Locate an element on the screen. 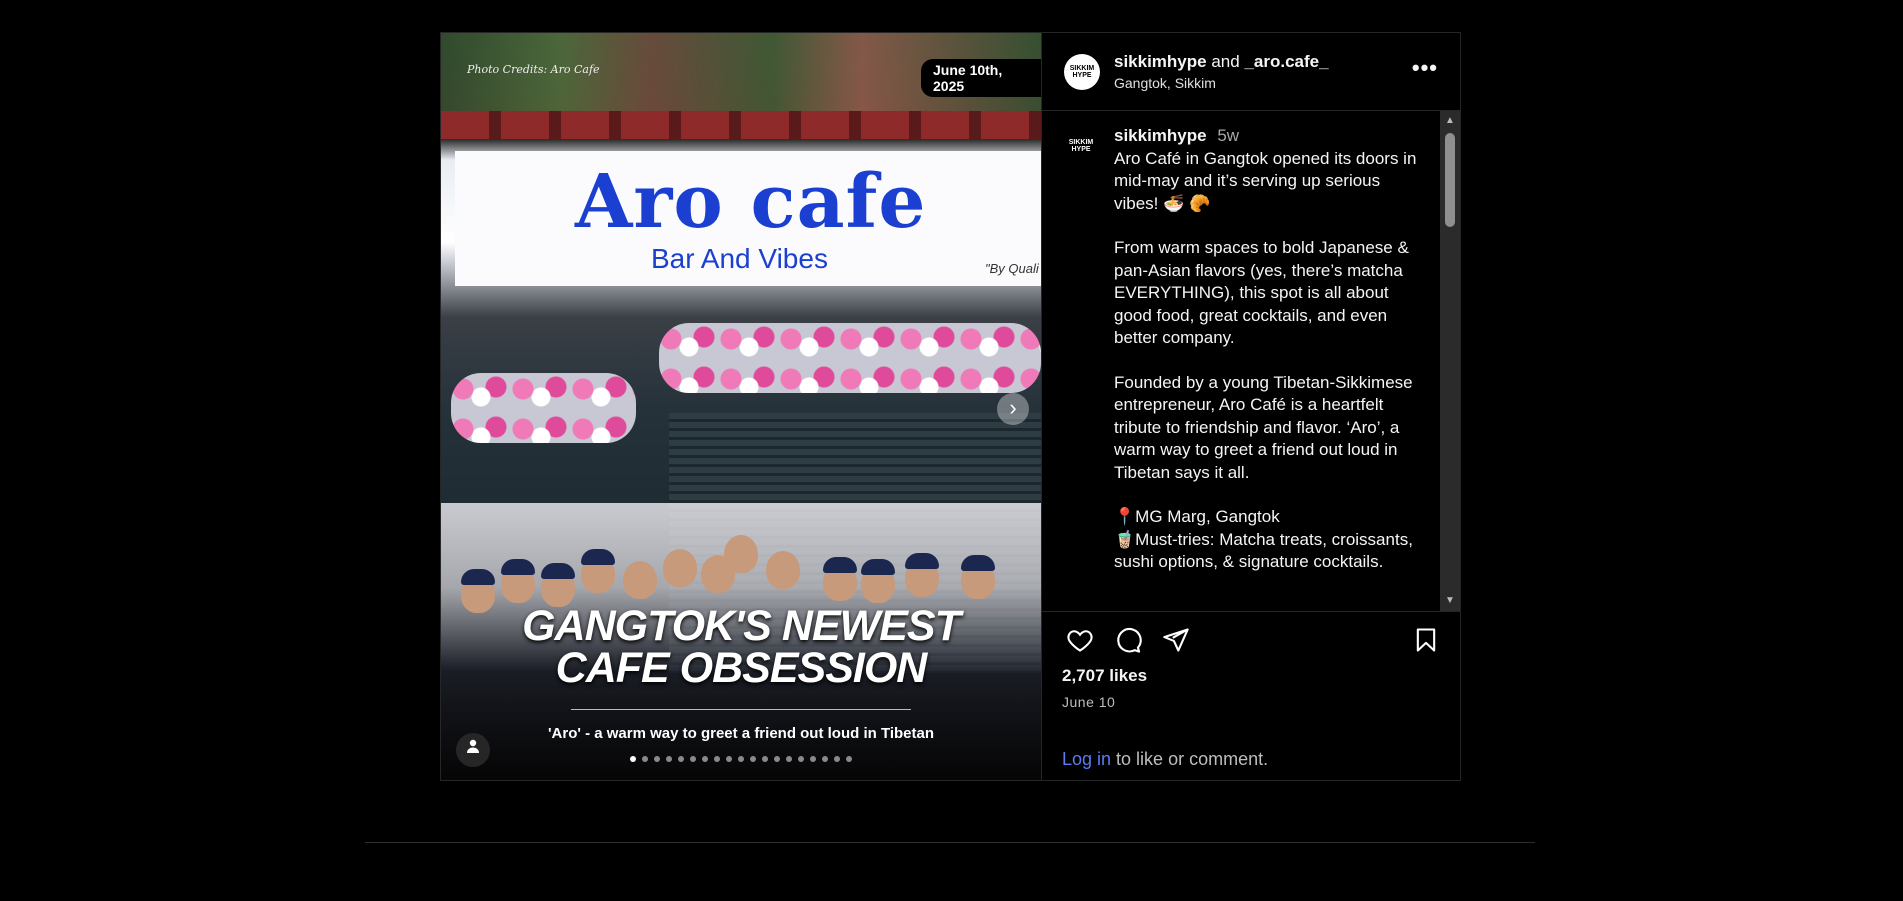 This screenshot has width=1903, height=901. and-text: and is located at coordinates (1225, 61).